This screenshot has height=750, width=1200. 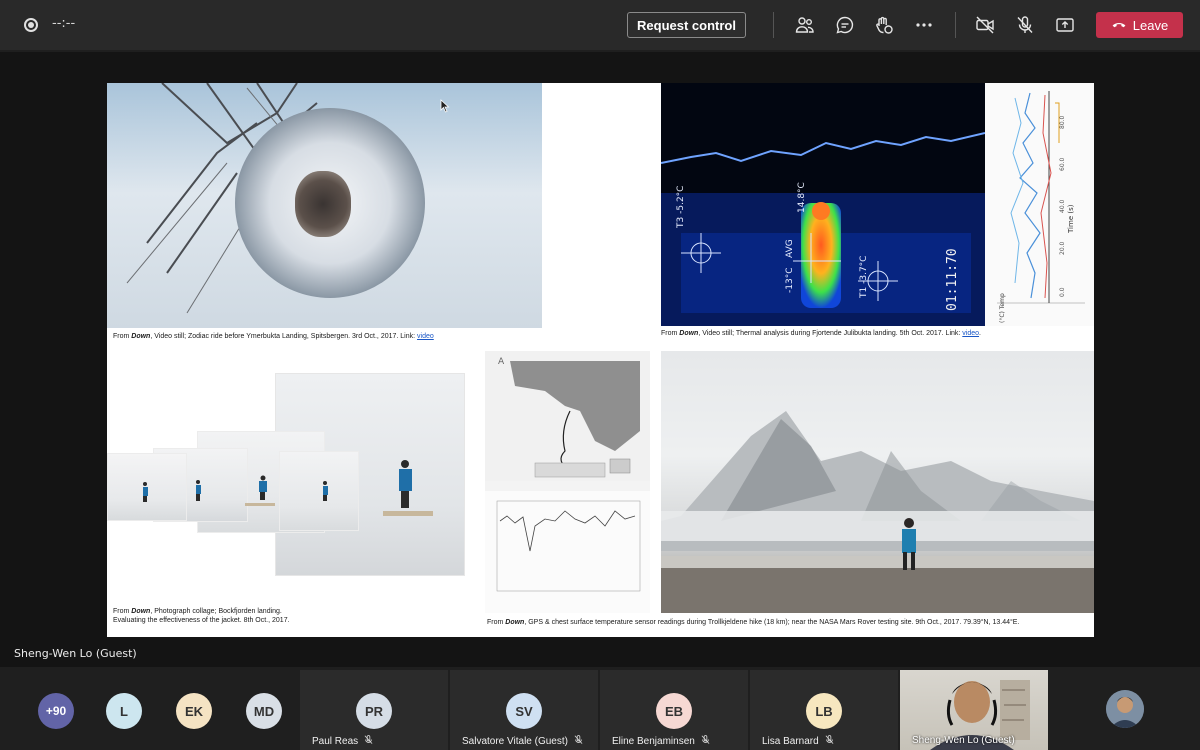 I want to click on participant-avatar: L, so click(x=124, y=711).